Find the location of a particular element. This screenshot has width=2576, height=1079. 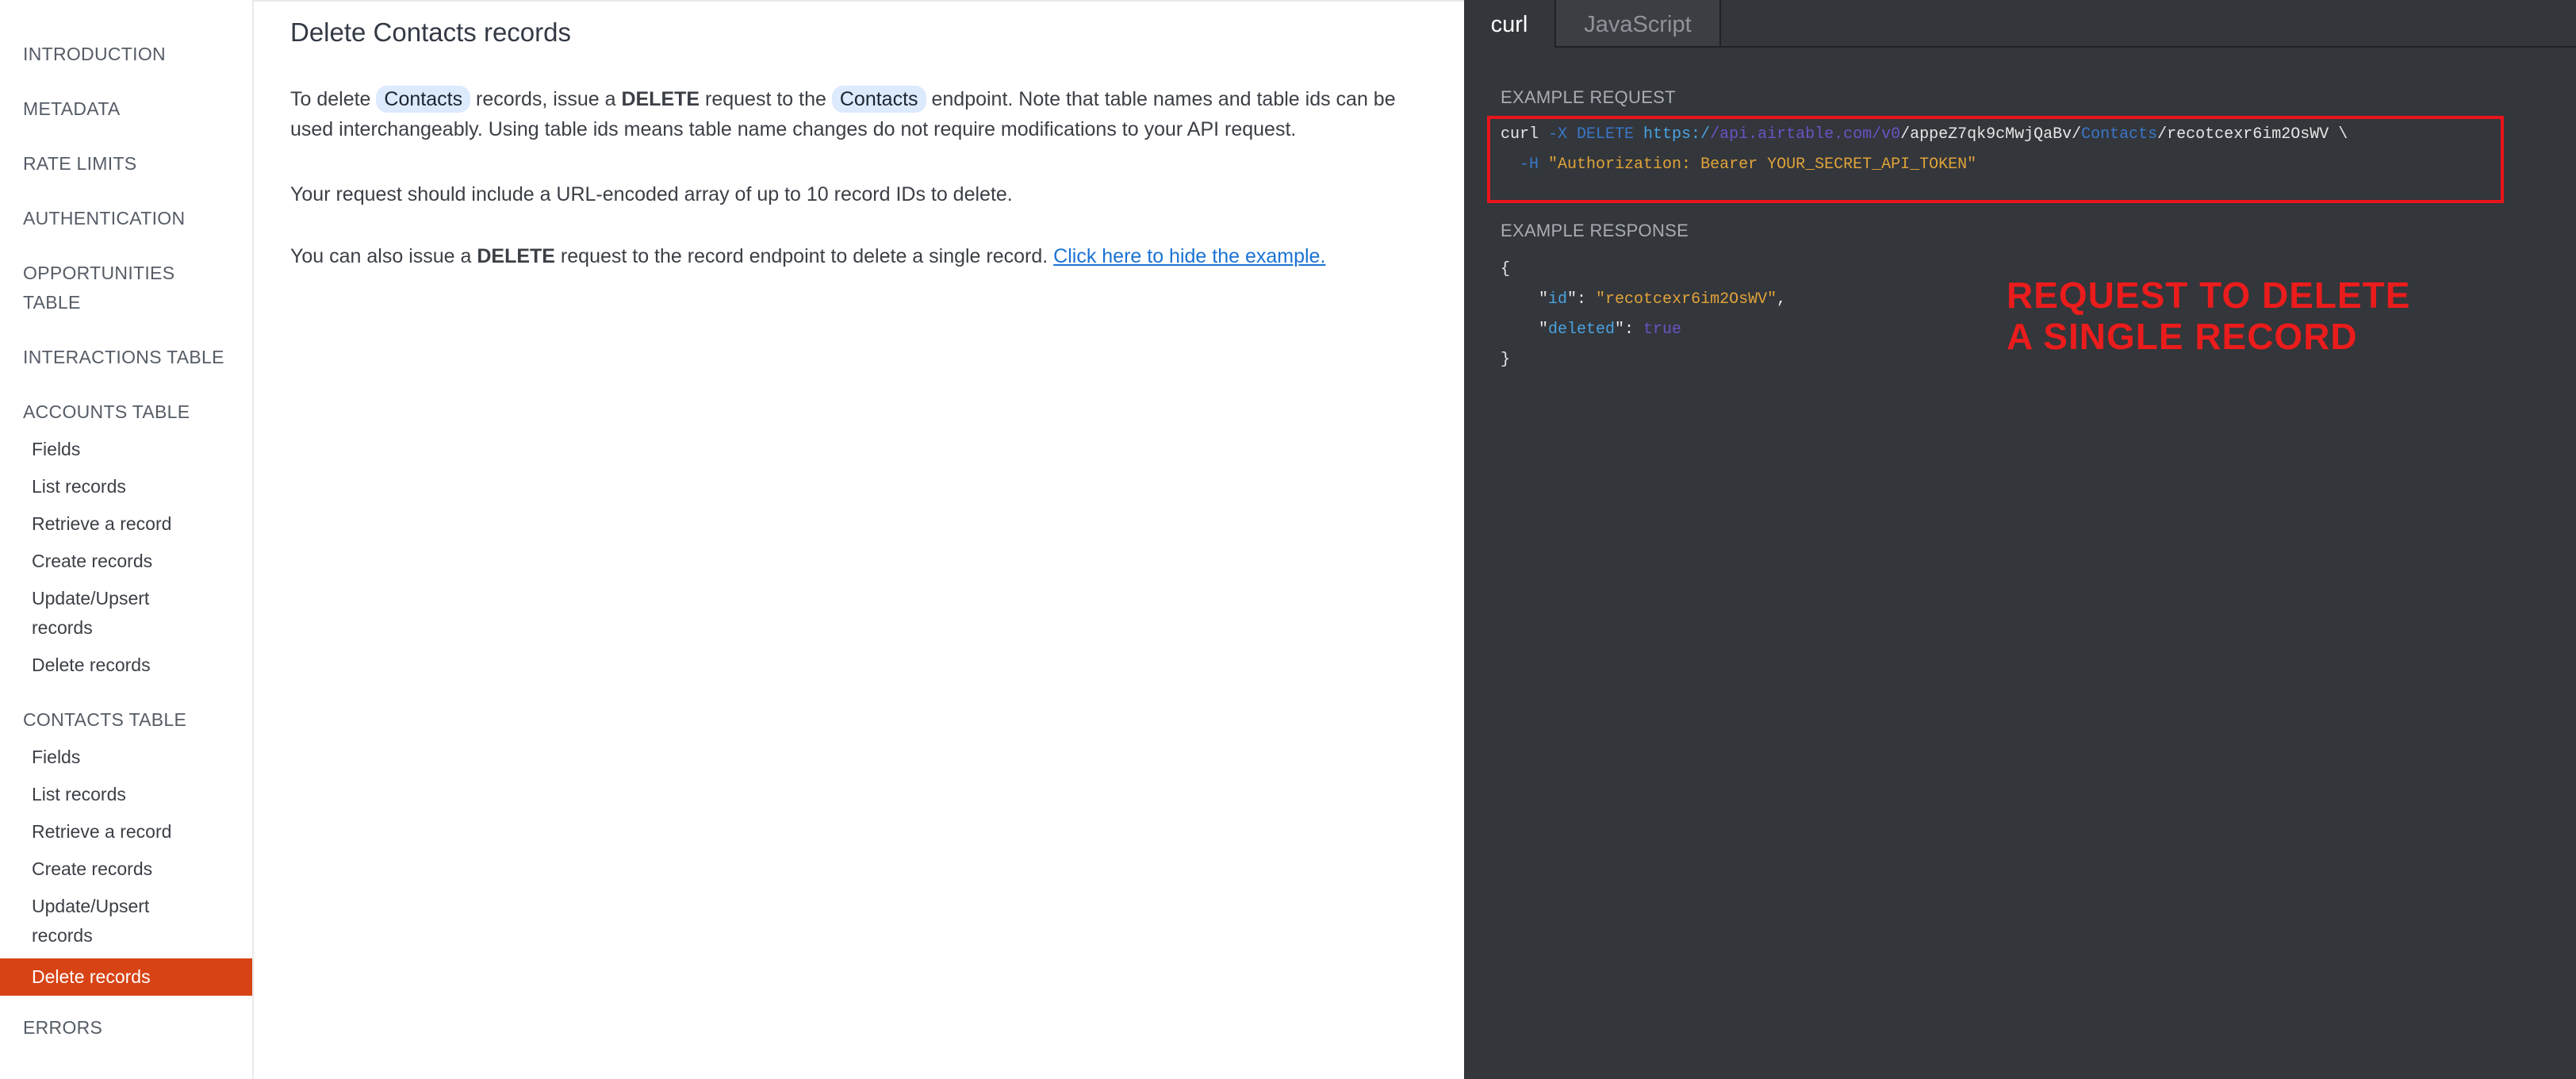

code-token: } is located at coordinates (1506, 360).